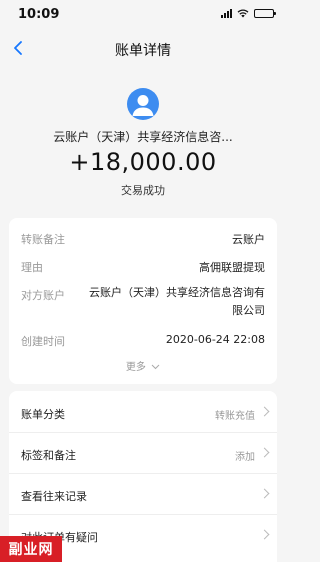 The width and height of the screenshot is (320, 562). I want to click on battery-icon, so click(265, 13).